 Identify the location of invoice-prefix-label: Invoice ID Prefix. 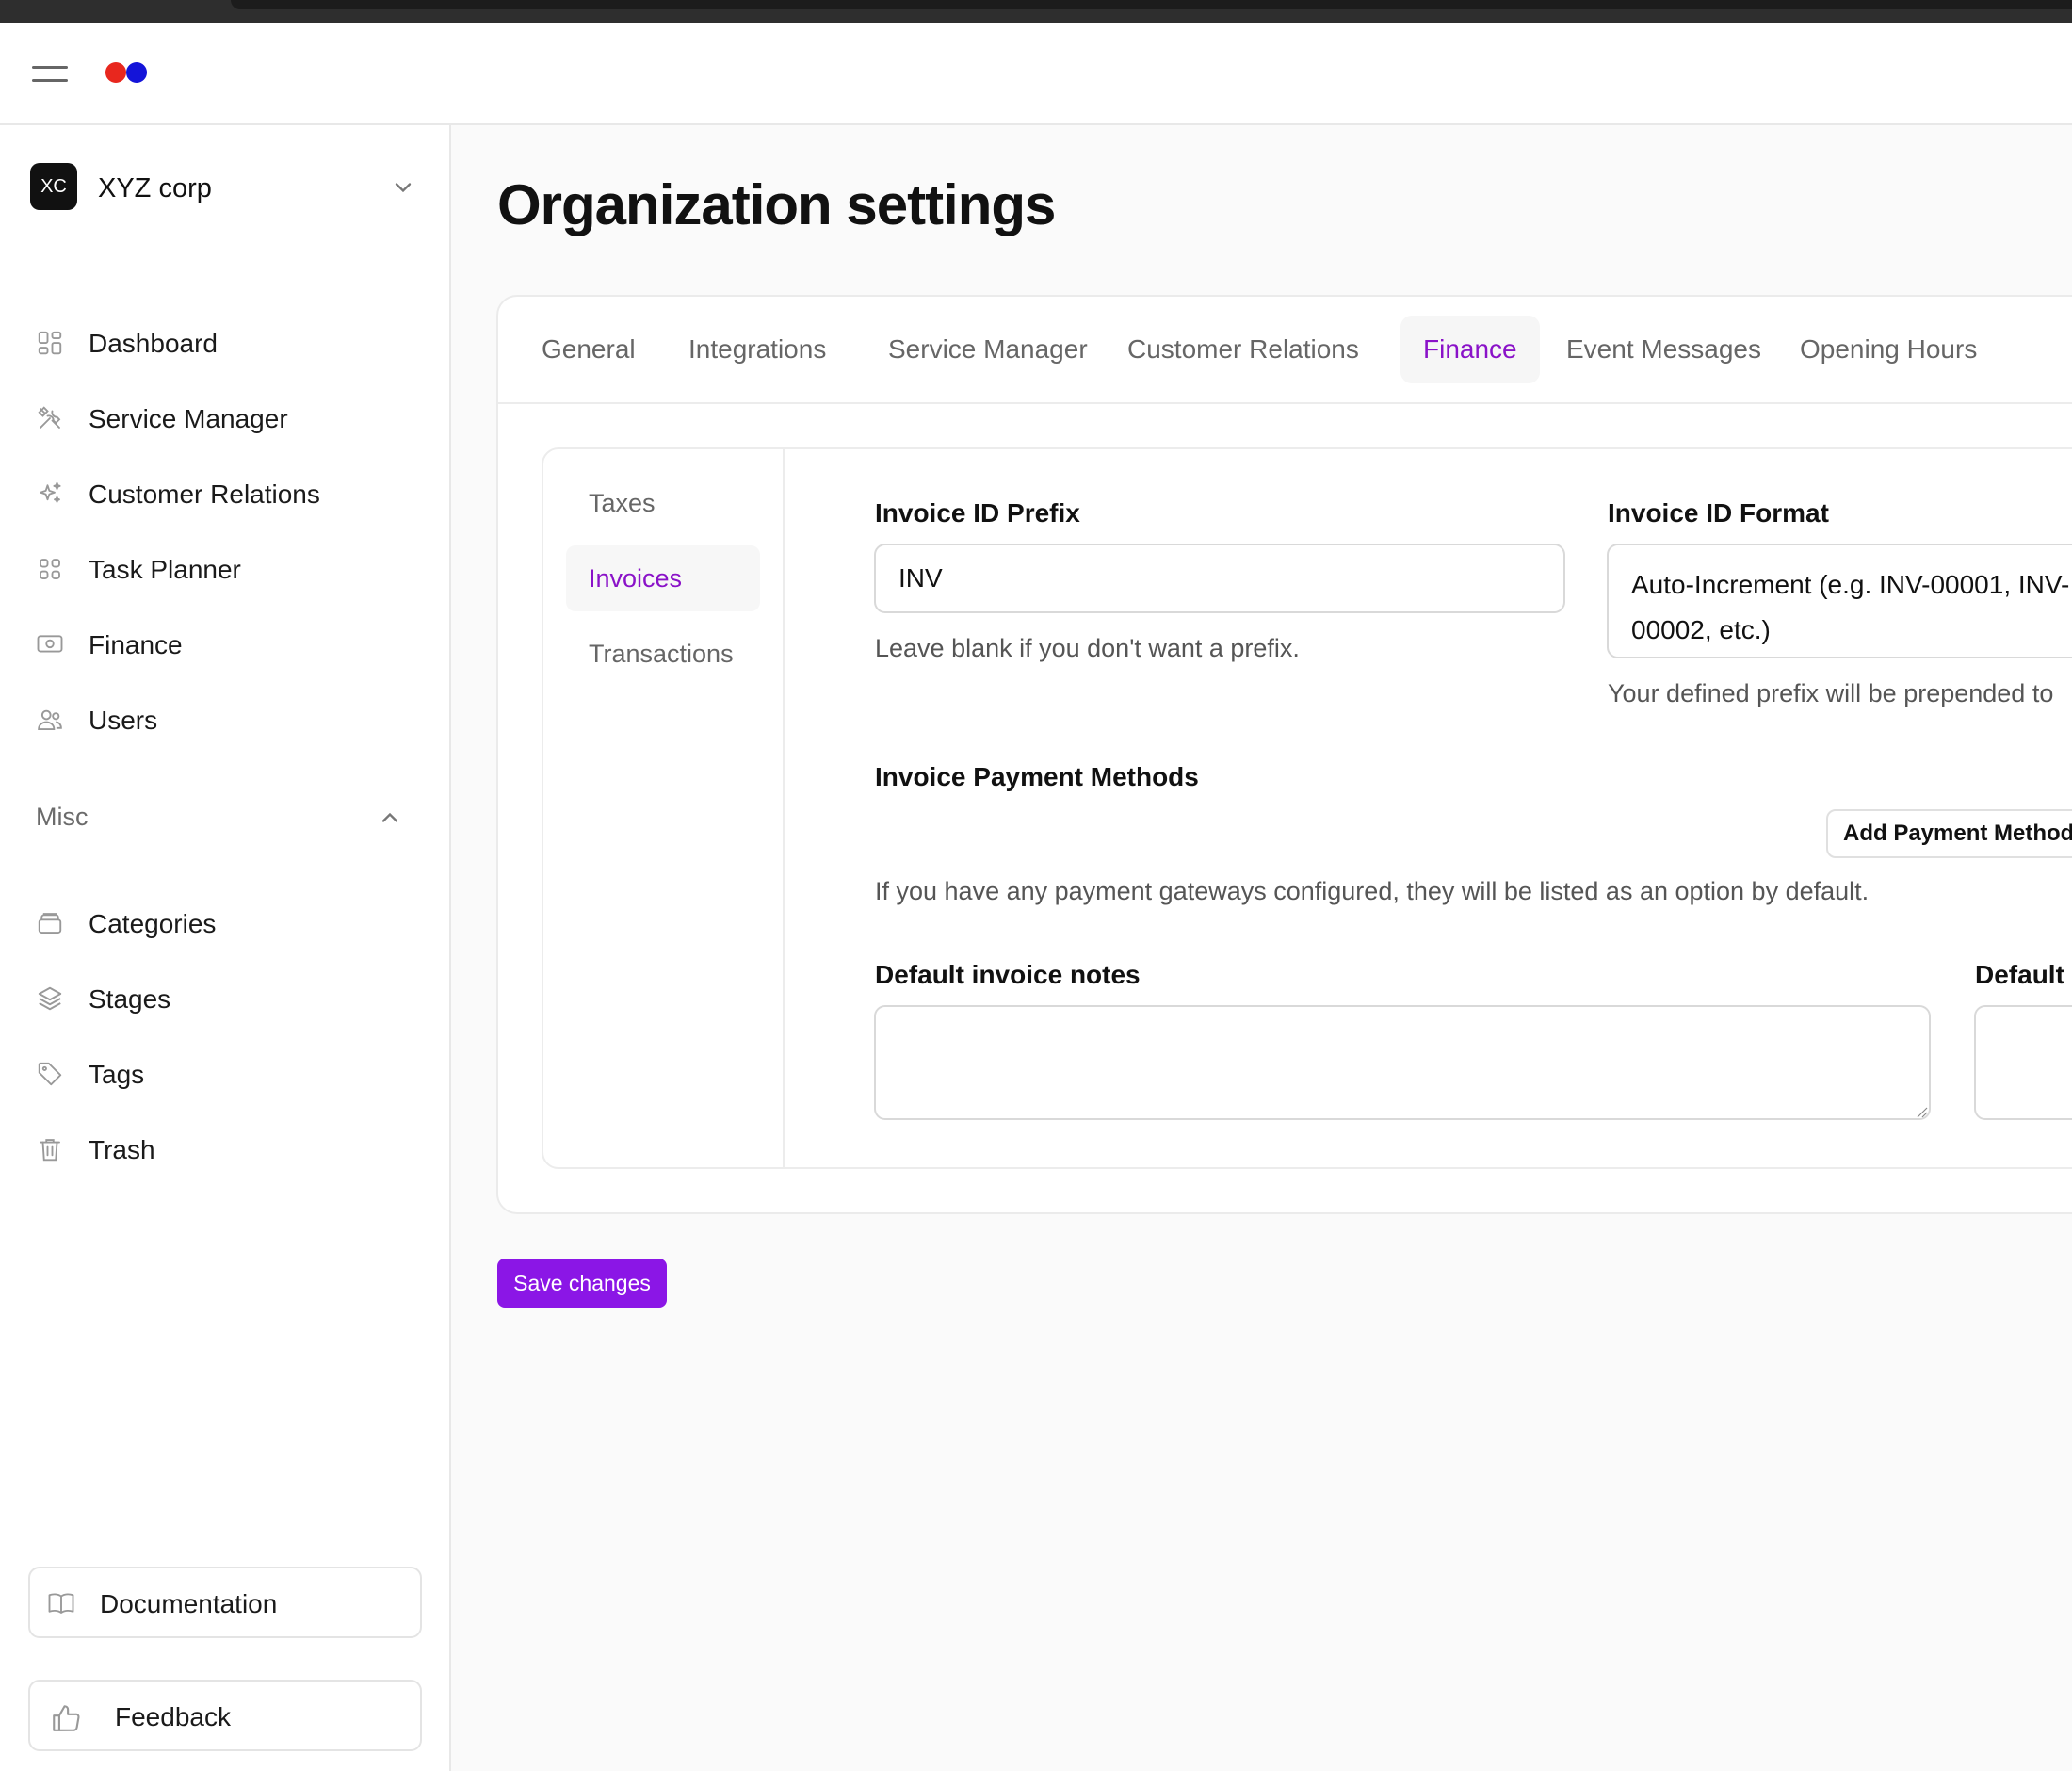
(977, 513).